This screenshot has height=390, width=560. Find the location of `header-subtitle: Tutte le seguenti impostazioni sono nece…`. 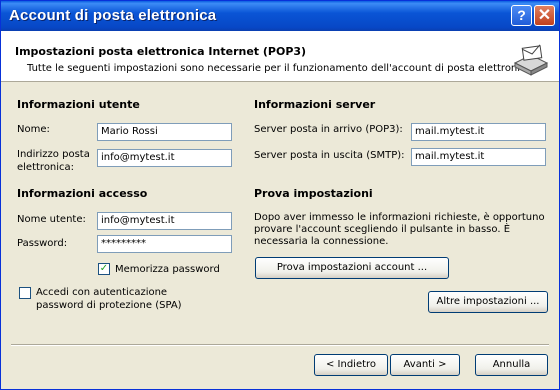

header-subtitle: Tutte le seguenti impostazioni sono nece… is located at coordinates (281, 68).